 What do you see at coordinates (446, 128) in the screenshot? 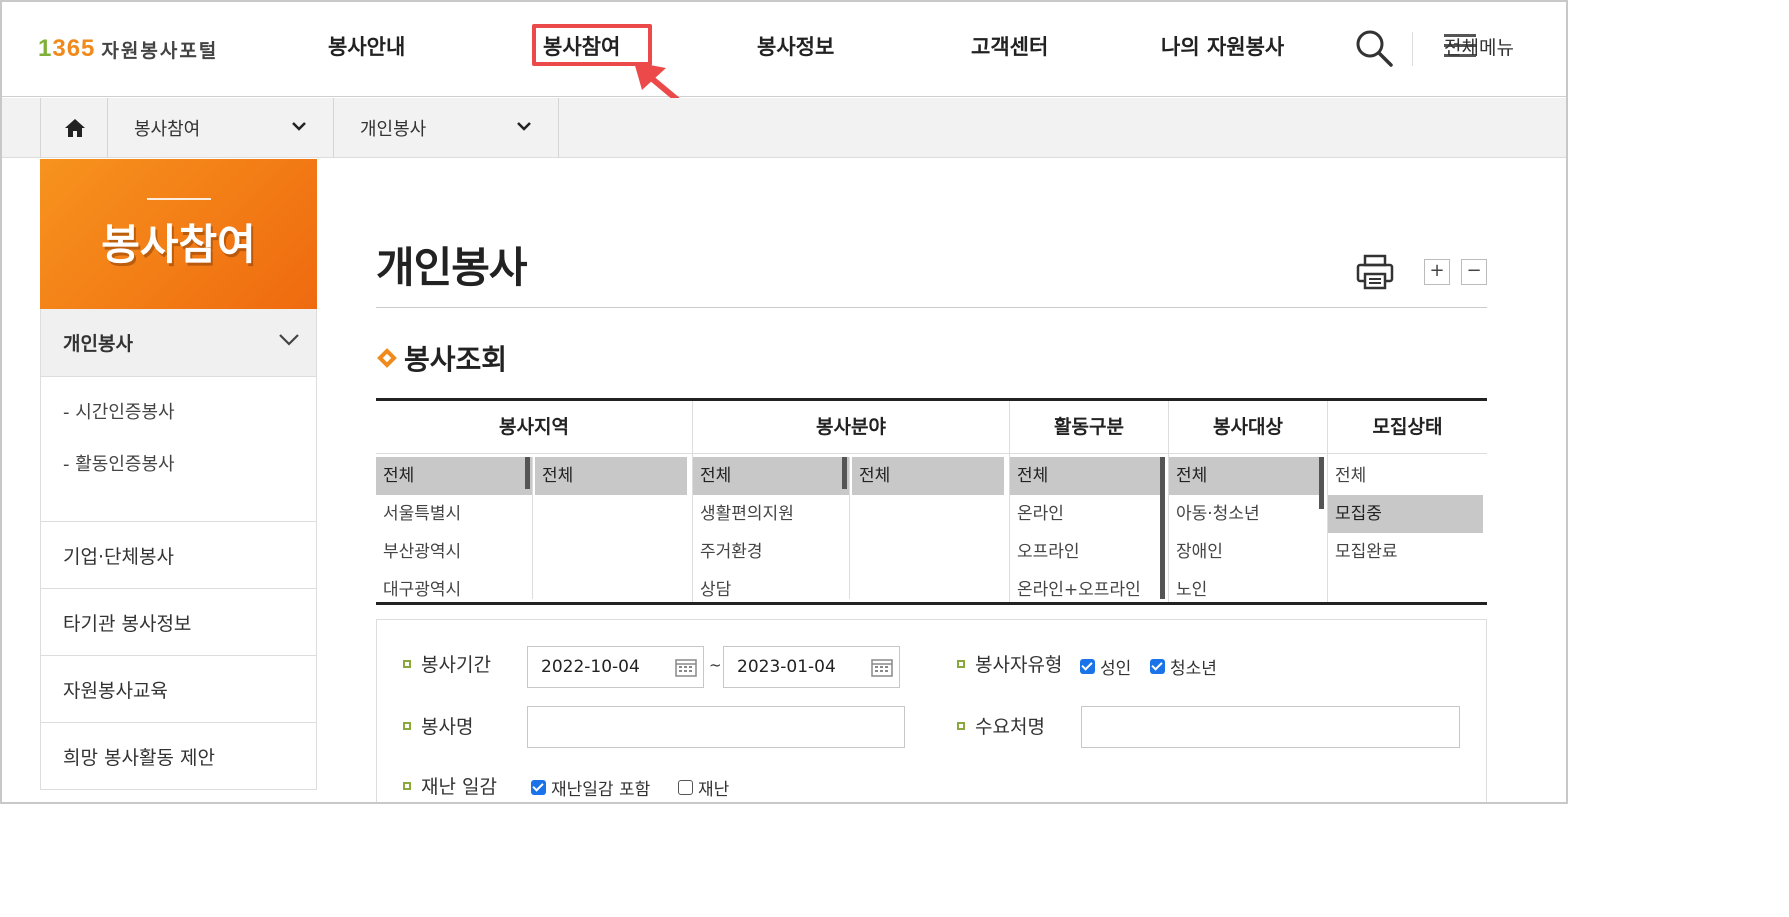
I see `breadcrumb-level2: 개인봉사` at bounding box center [446, 128].